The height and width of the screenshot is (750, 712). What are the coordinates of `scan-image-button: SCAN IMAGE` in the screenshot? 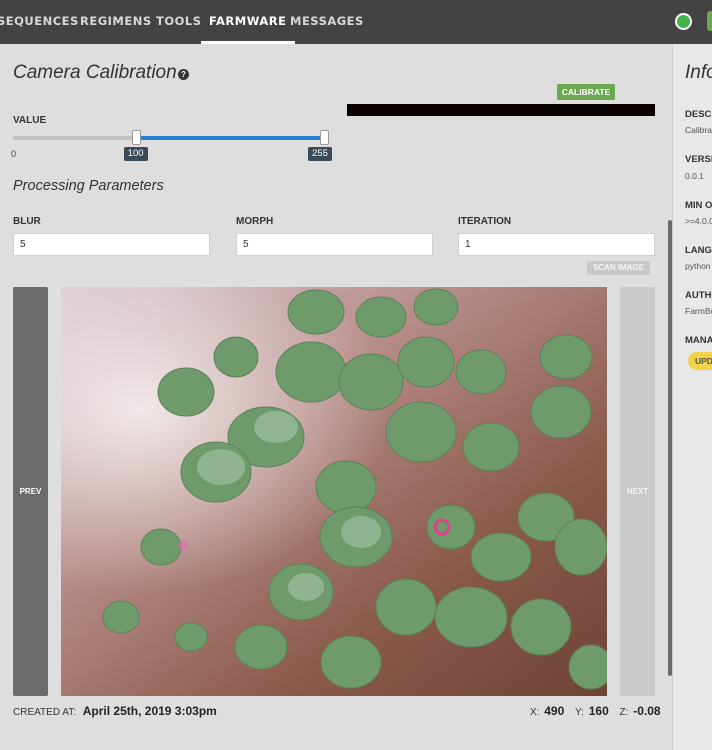 It's located at (618, 268).